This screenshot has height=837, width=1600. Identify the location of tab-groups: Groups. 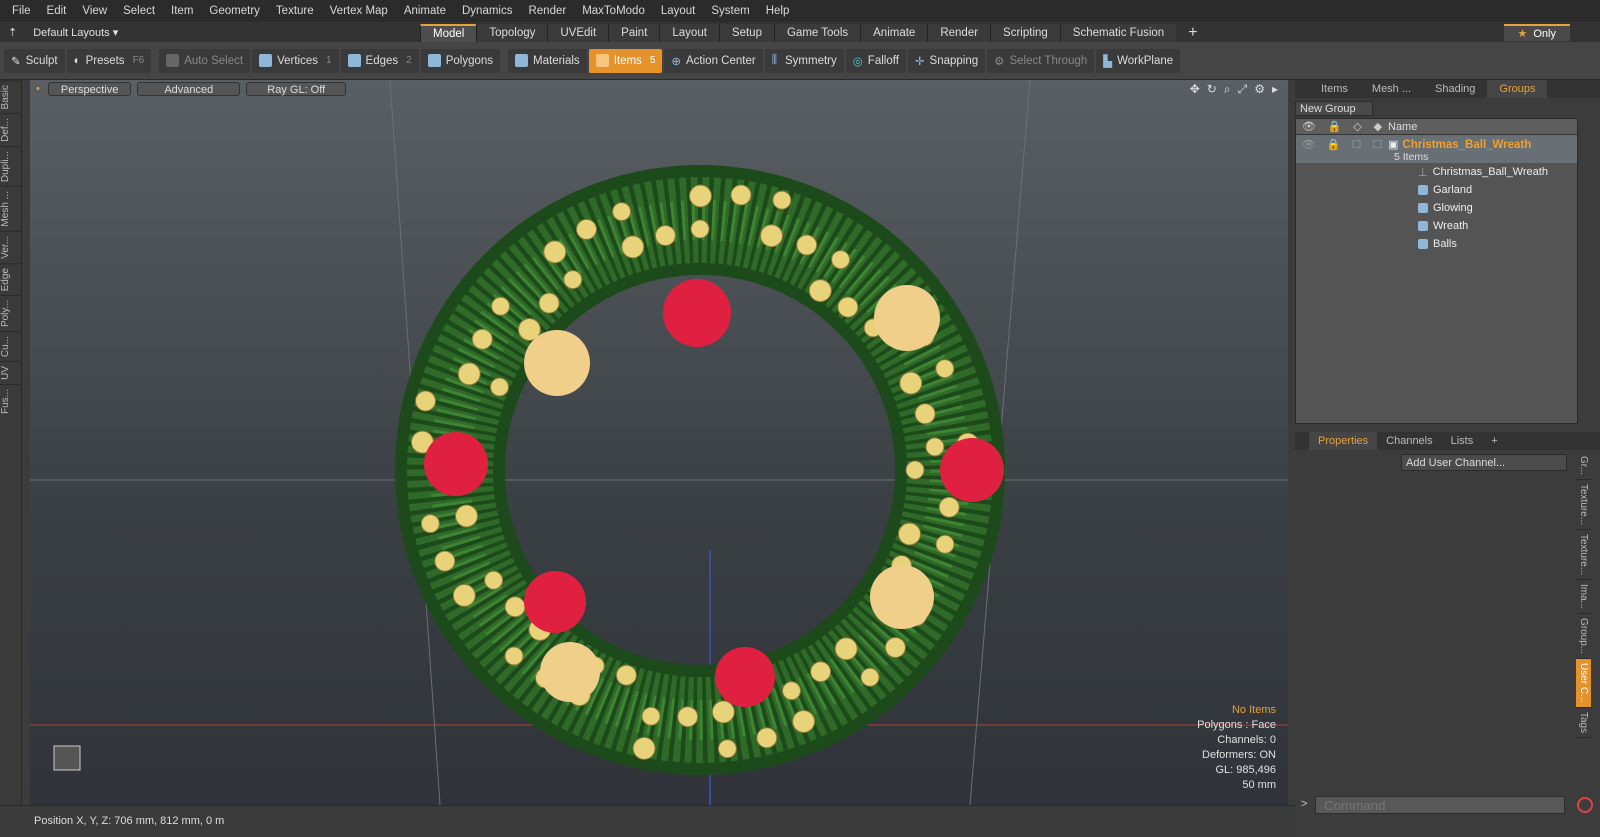
(1517, 89).